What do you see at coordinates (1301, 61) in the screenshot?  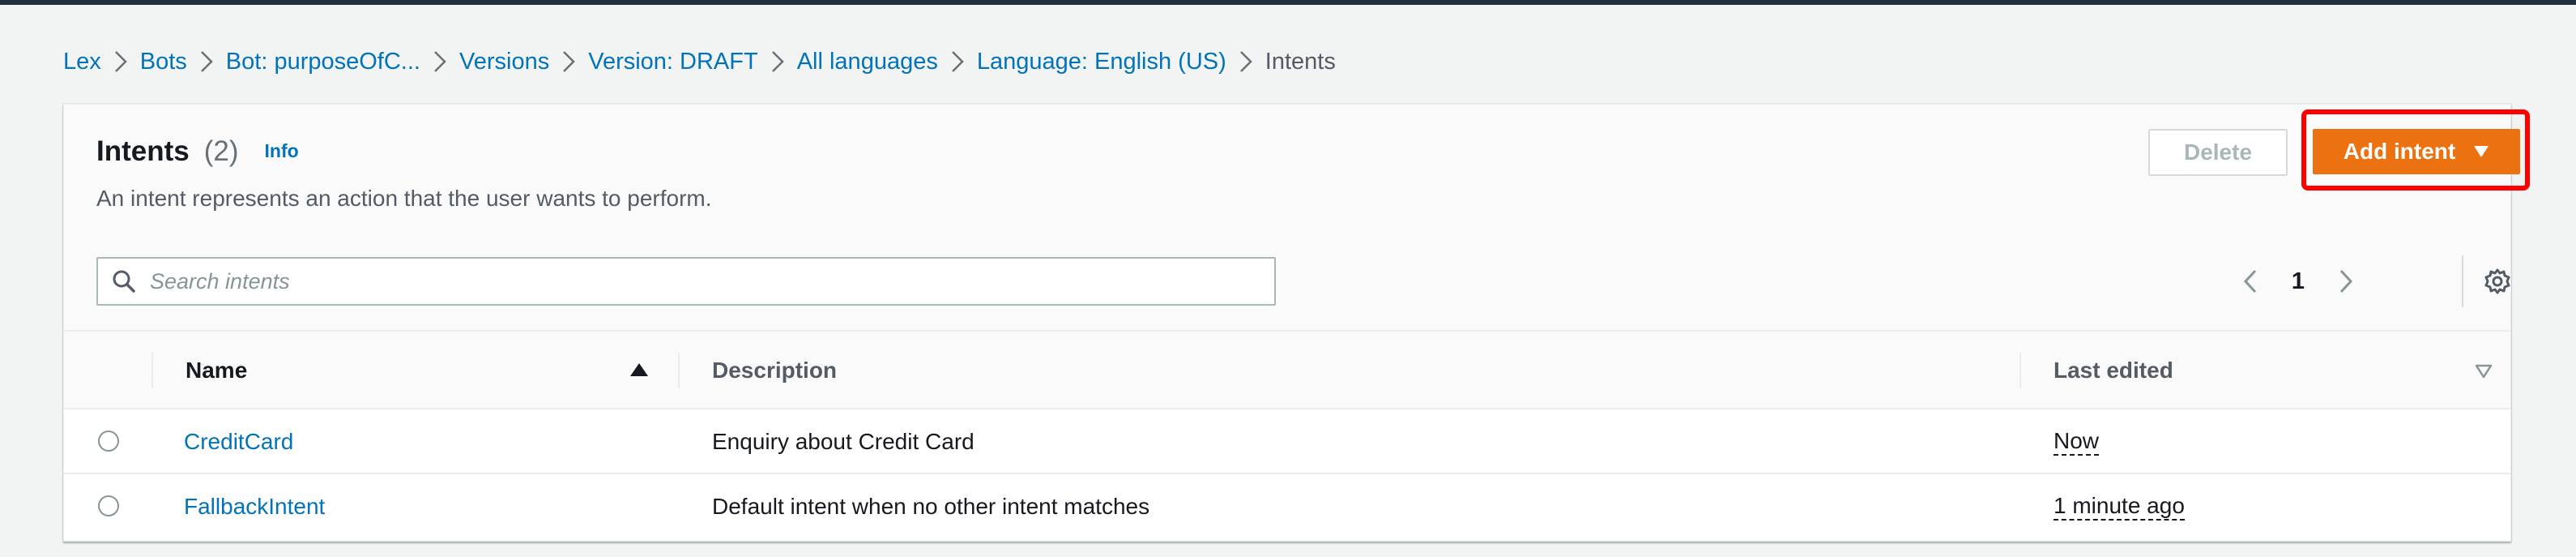 I see `breadcrumb-current-intents: Intents` at bounding box center [1301, 61].